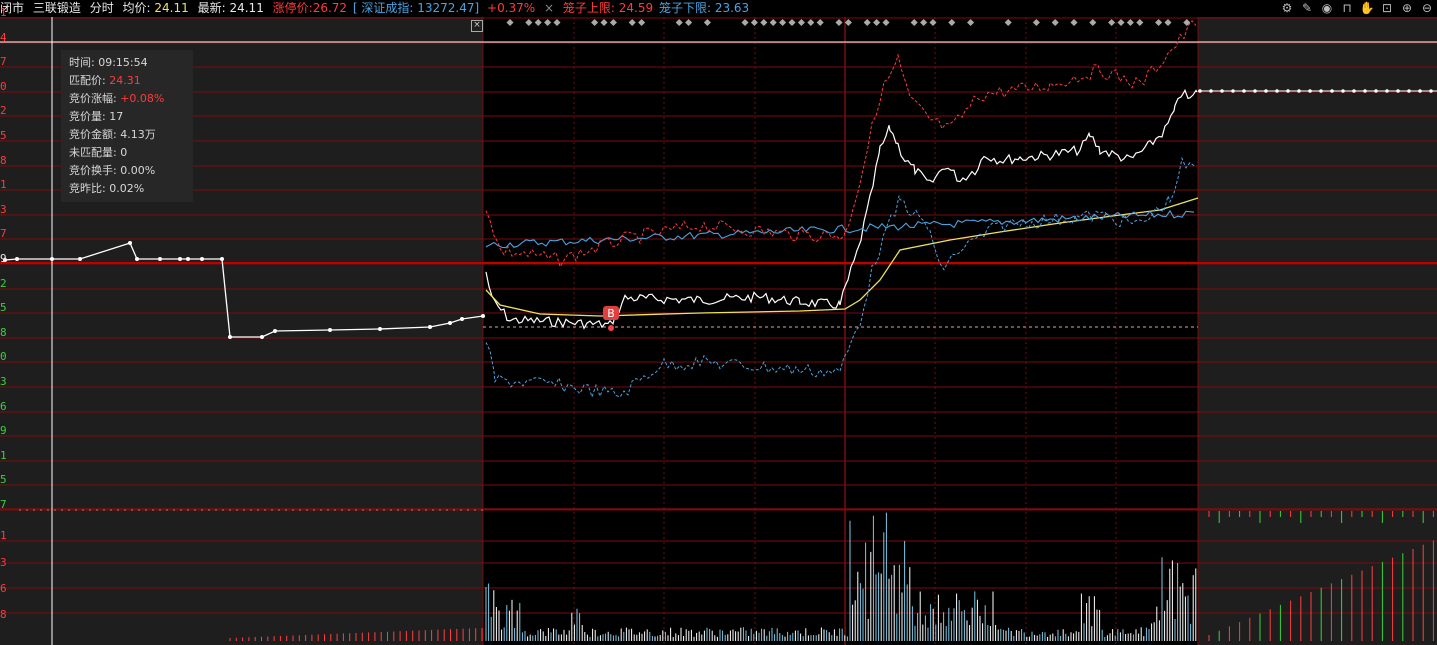  What do you see at coordinates (1287, 8) in the screenshot?
I see `settings-icon: ⚙` at bounding box center [1287, 8].